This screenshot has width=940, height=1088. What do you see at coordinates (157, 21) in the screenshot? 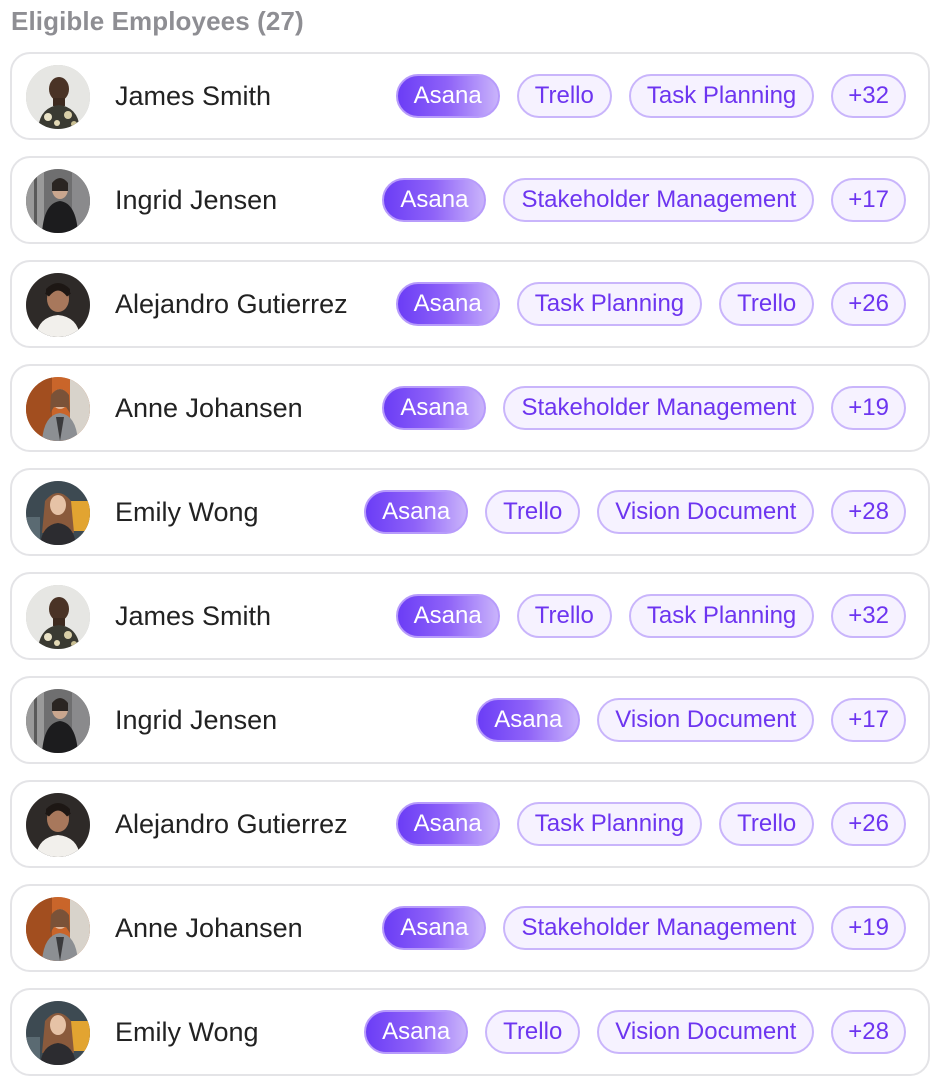
I see `section-title: Eligible Employees (27)` at bounding box center [157, 21].